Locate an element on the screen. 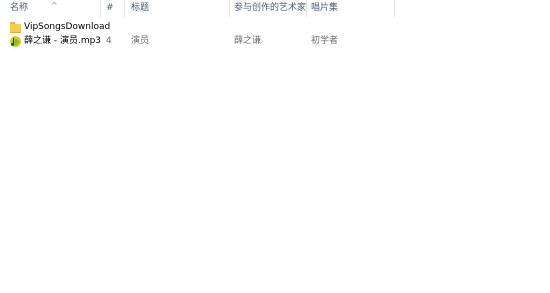  sort-ascending-icon: ^ is located at coordinates (54, 5).